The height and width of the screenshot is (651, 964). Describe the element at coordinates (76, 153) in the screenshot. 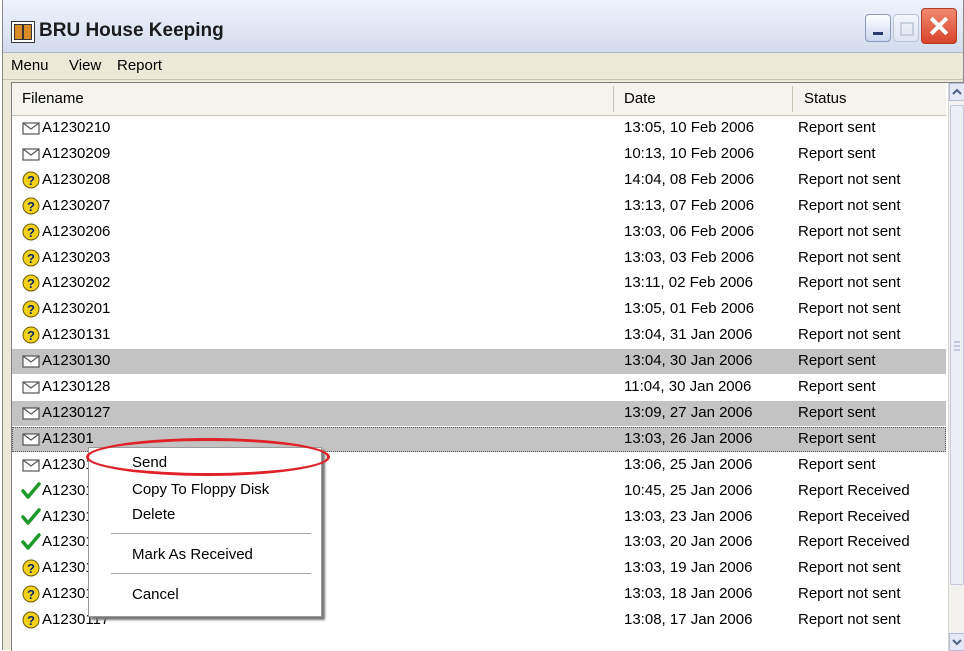

I see `row-filename: A1230209` at that location.